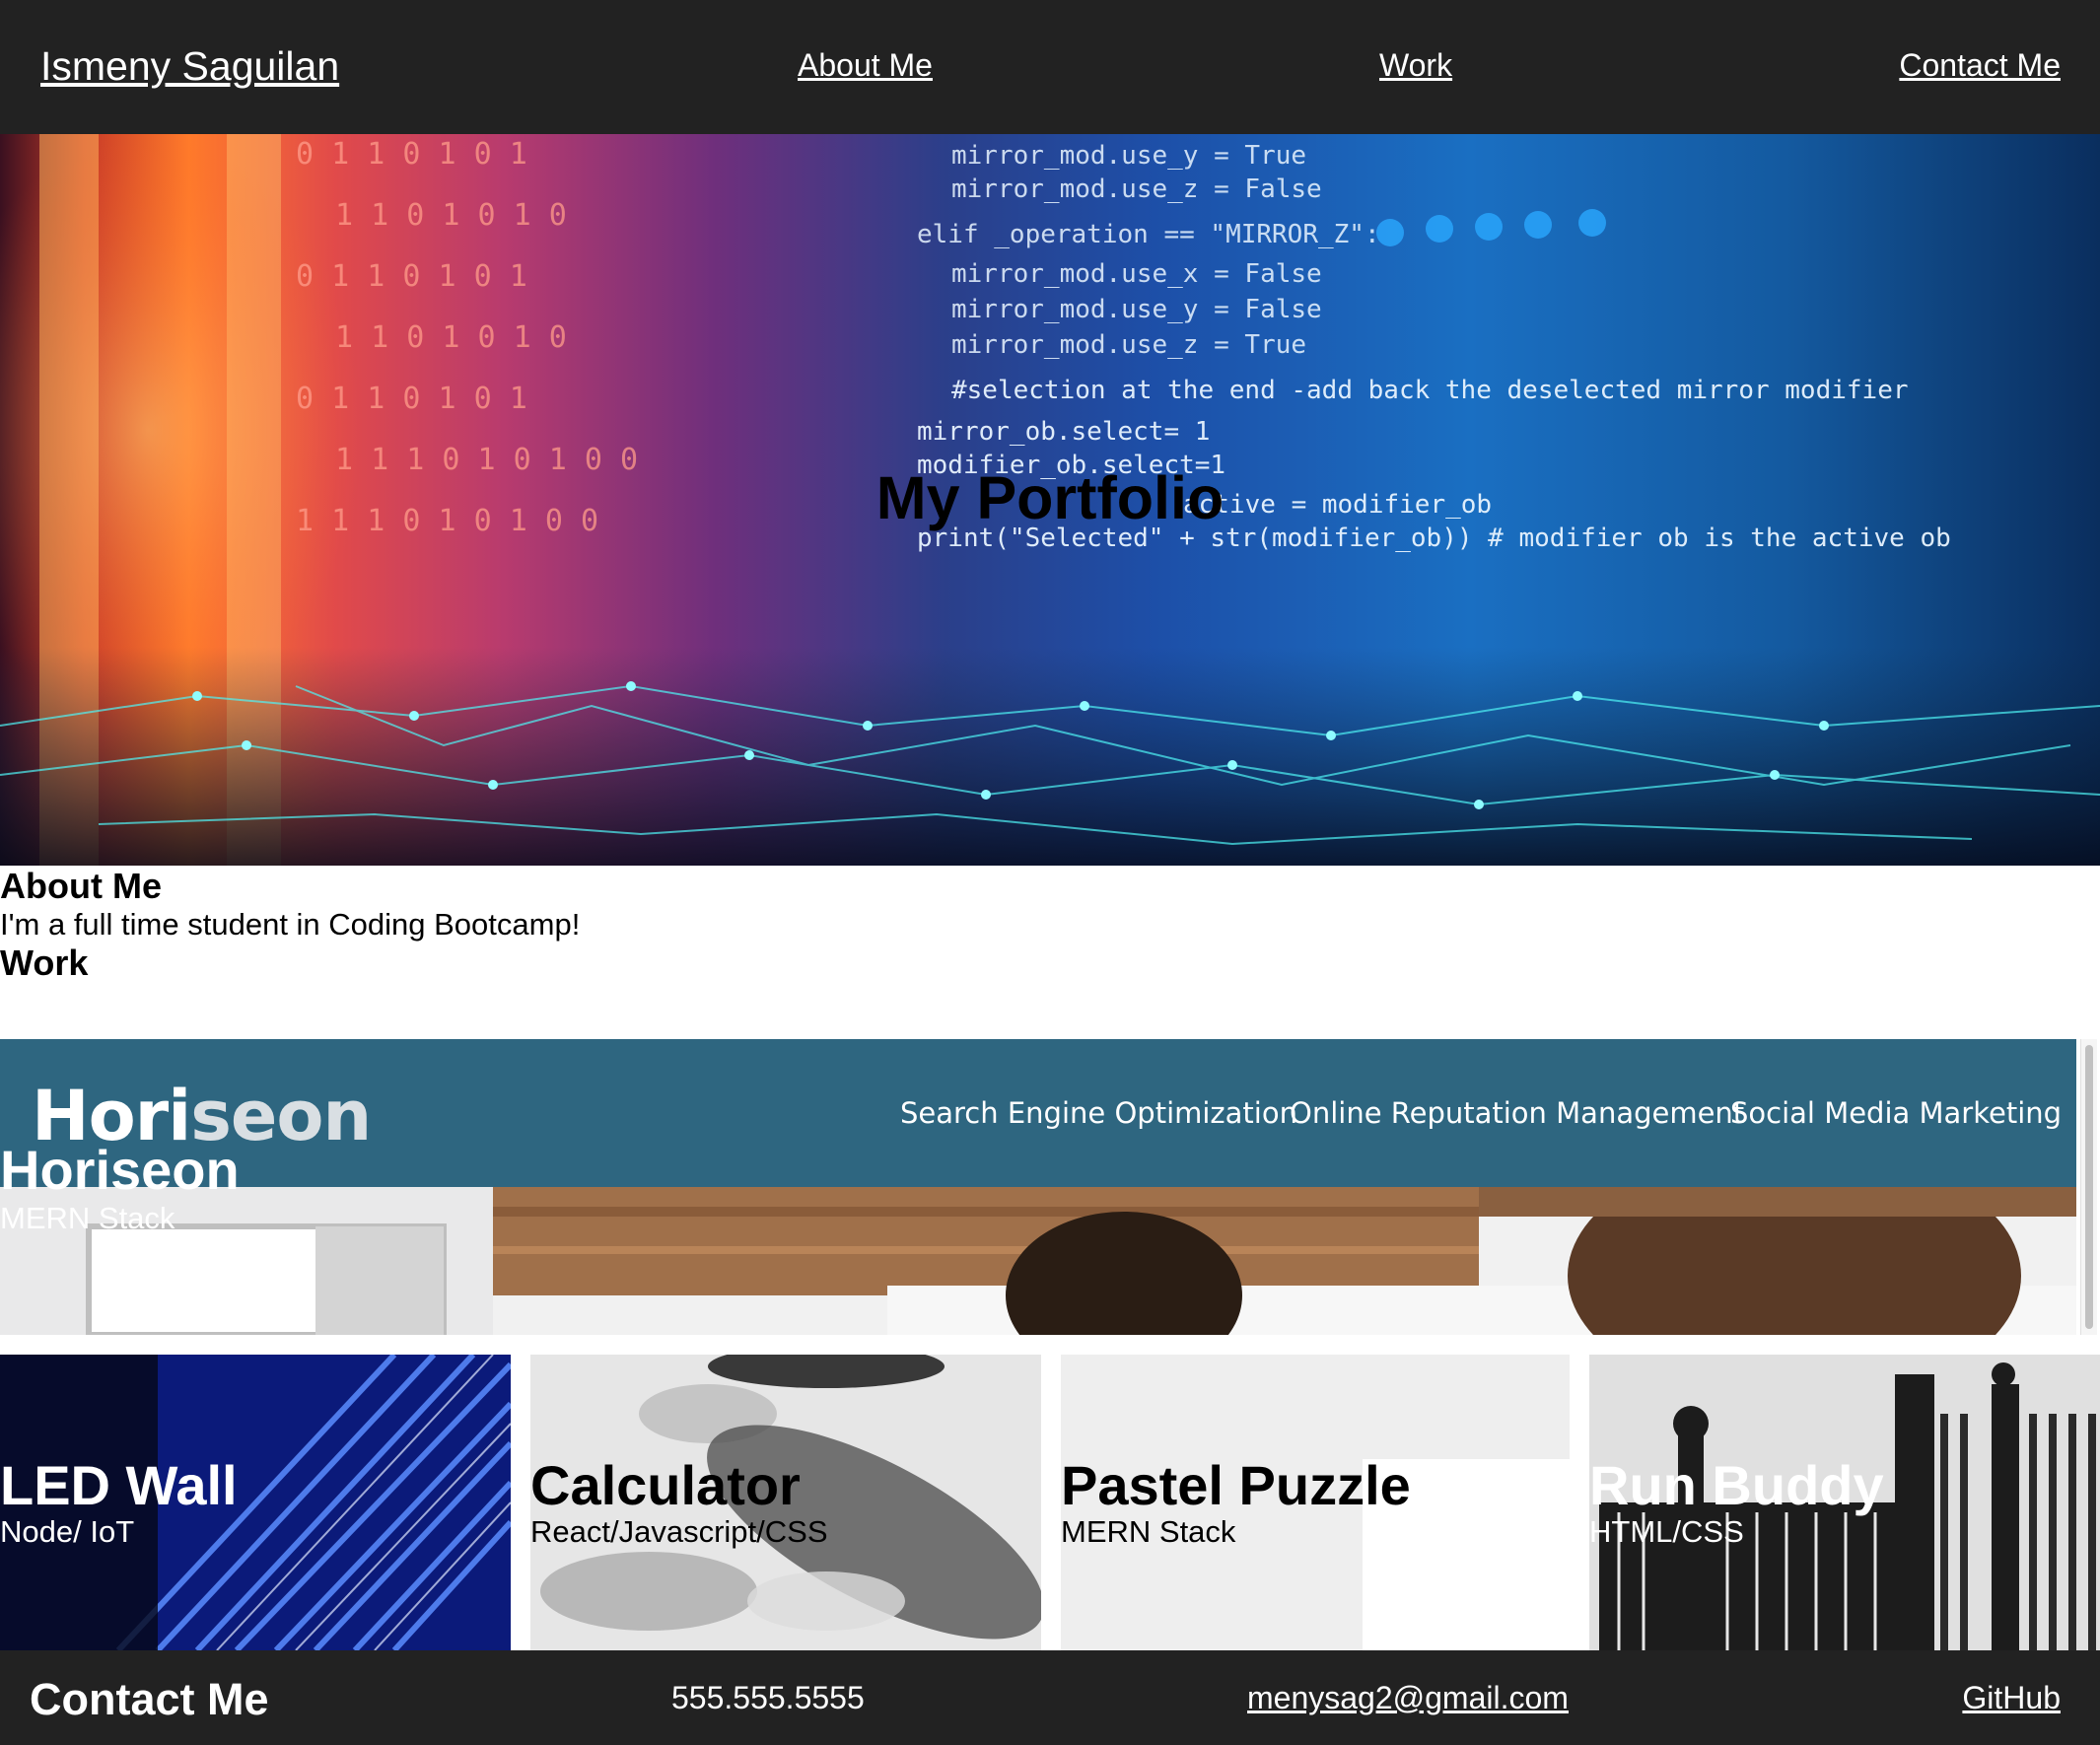 This screenshot has width=2100, height=1745. Describe the element at coordinates (149, 1699) in the screenshot. I see `footer-contact-heading: Contact Me` at that location.